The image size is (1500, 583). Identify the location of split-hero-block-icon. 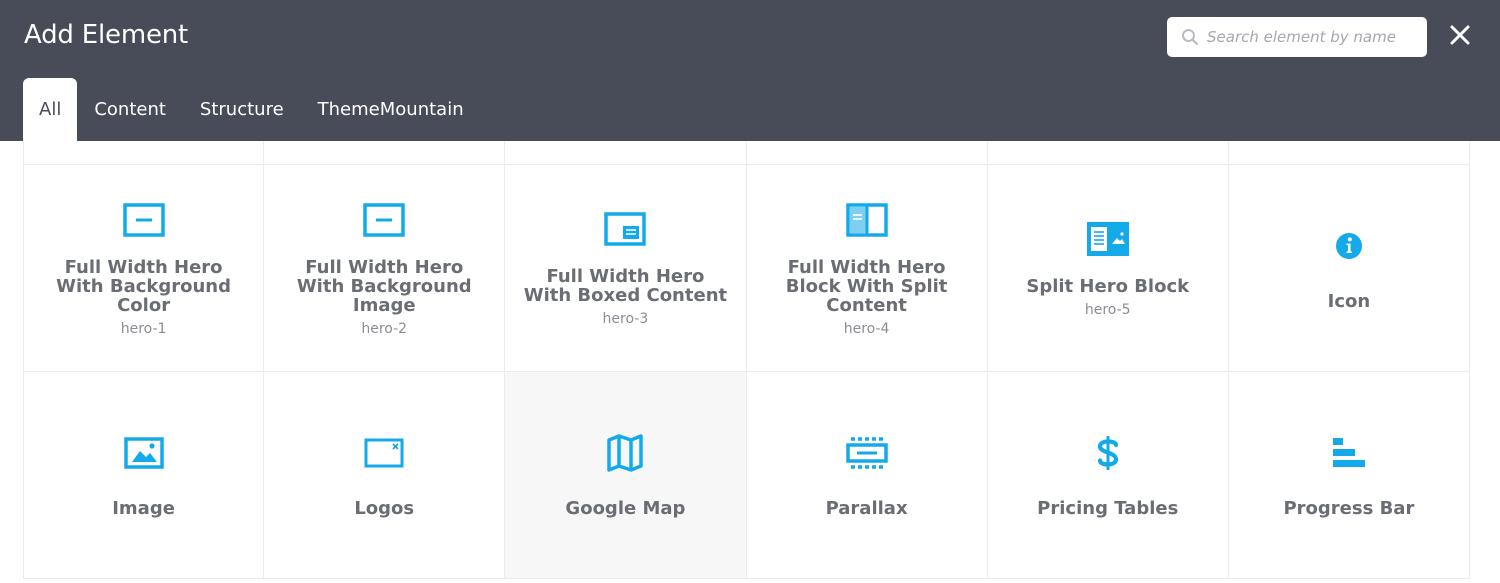
(1107, 238).